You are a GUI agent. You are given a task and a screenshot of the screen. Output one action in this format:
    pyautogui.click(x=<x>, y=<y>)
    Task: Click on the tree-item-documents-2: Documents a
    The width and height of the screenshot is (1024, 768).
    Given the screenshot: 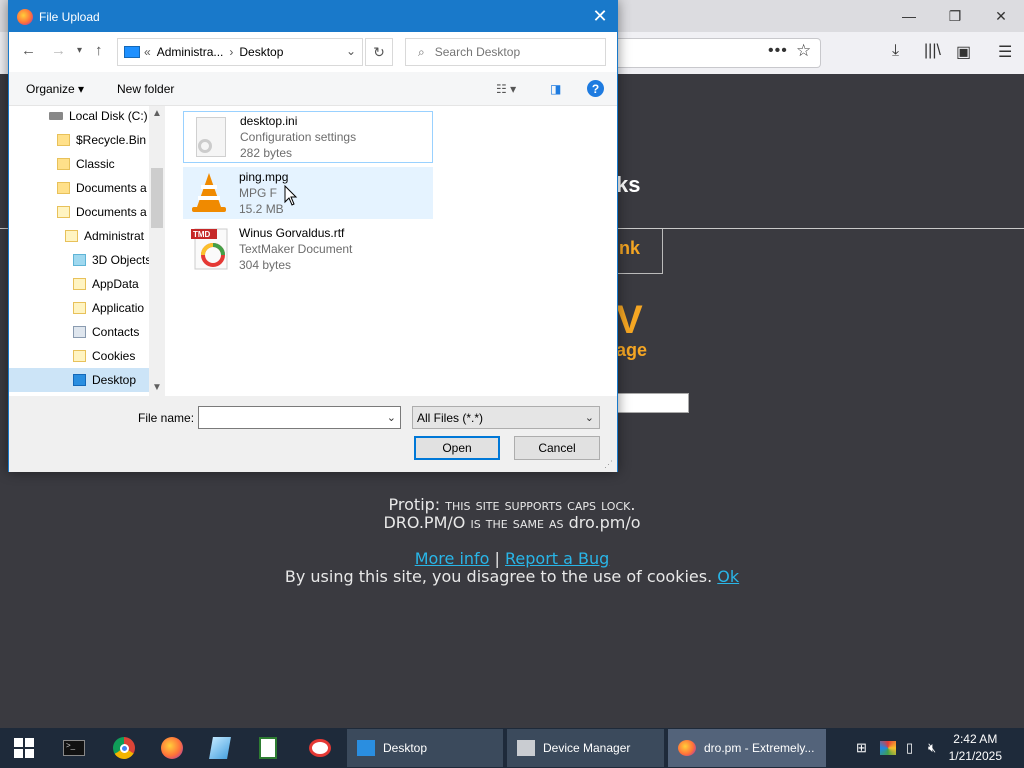 What is the action you would take?
    pyautogui.click(x=102, y=212)
    